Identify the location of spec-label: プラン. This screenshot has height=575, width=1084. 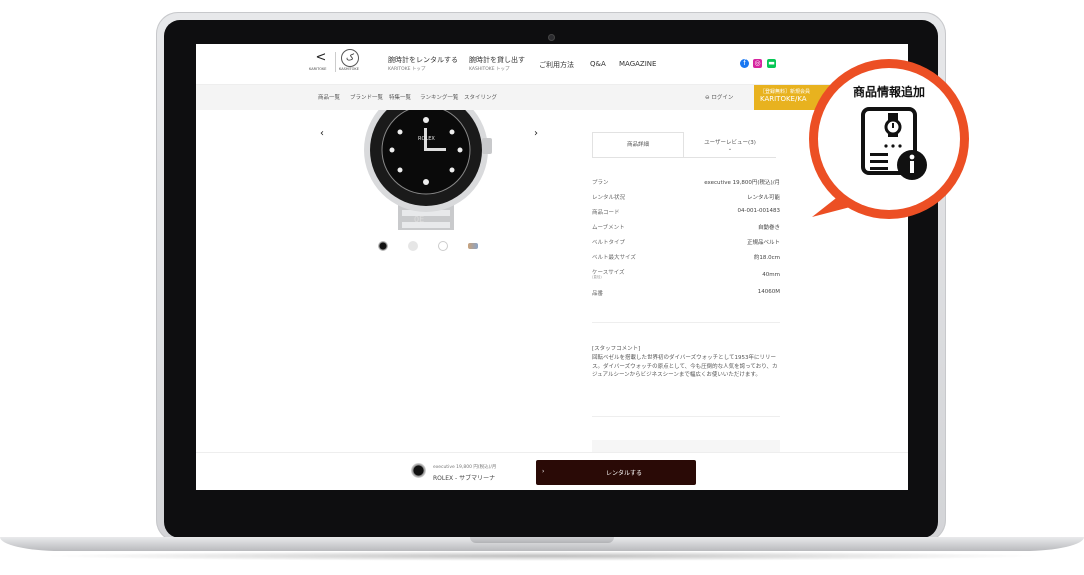
(600, 183).